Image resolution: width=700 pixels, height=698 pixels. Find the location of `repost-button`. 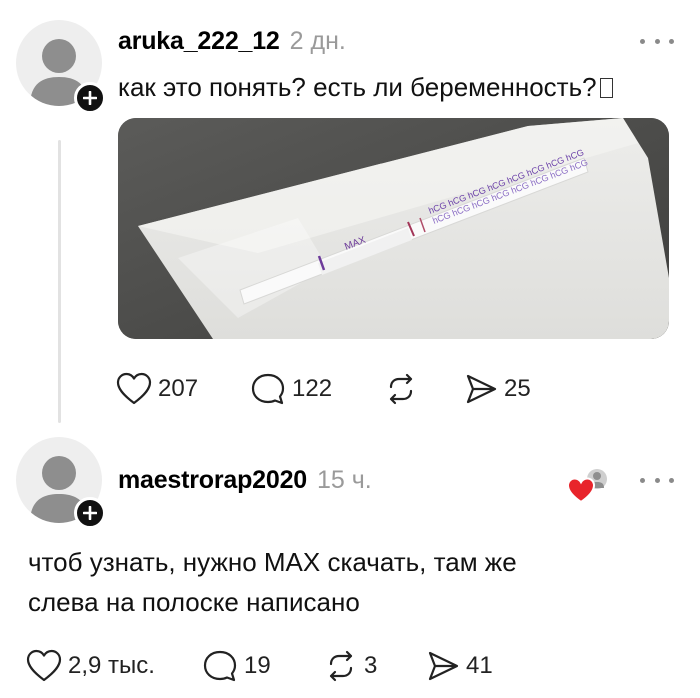

repost-button is located at coordinates (401, 389).